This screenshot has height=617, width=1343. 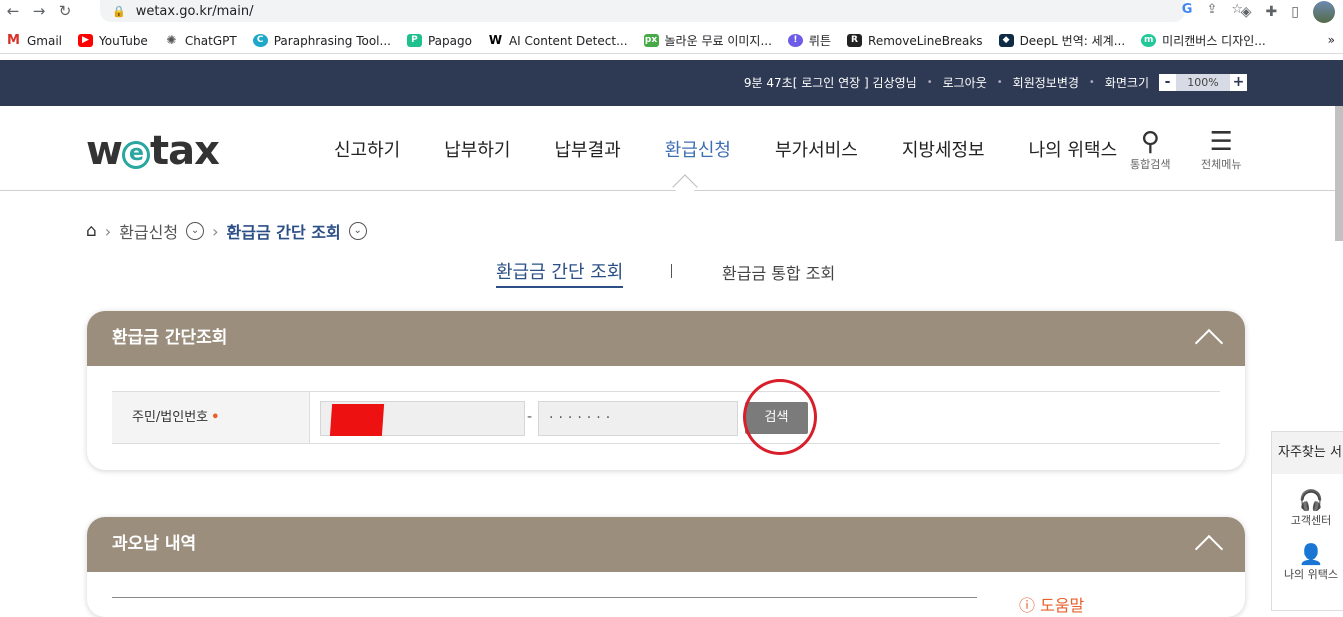 What do you see at coordinates (943, 149) in the screenshot?
I see `menu-item-tax-info: 지방세정보` at bounding box center [943, 149].